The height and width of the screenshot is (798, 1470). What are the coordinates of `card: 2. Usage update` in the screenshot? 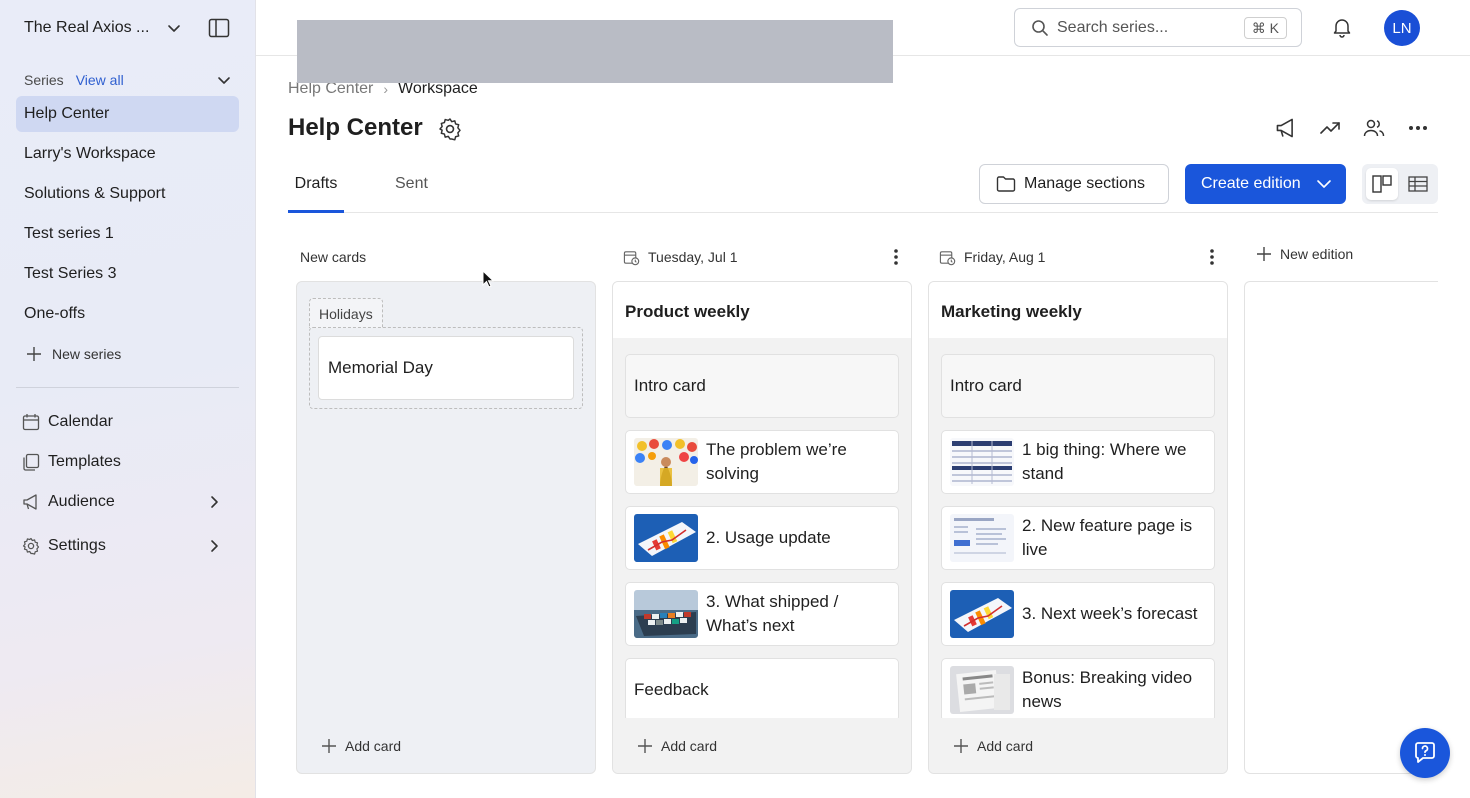 It's located at (762, 538).